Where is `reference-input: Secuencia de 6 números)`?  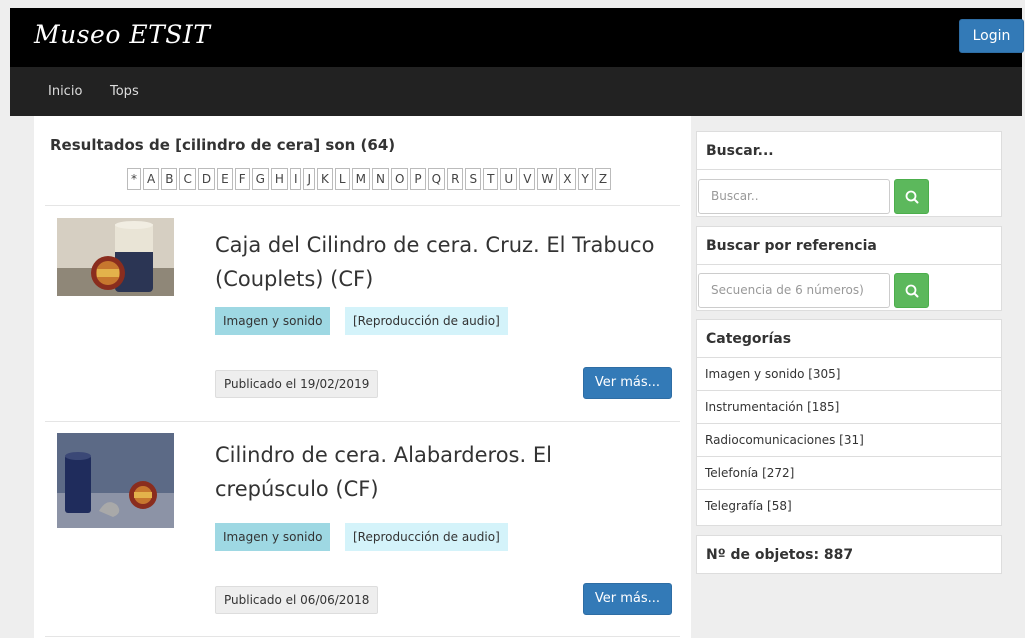
reference-input: Secuencia de 6 números) is located at coordinates (794, 290).